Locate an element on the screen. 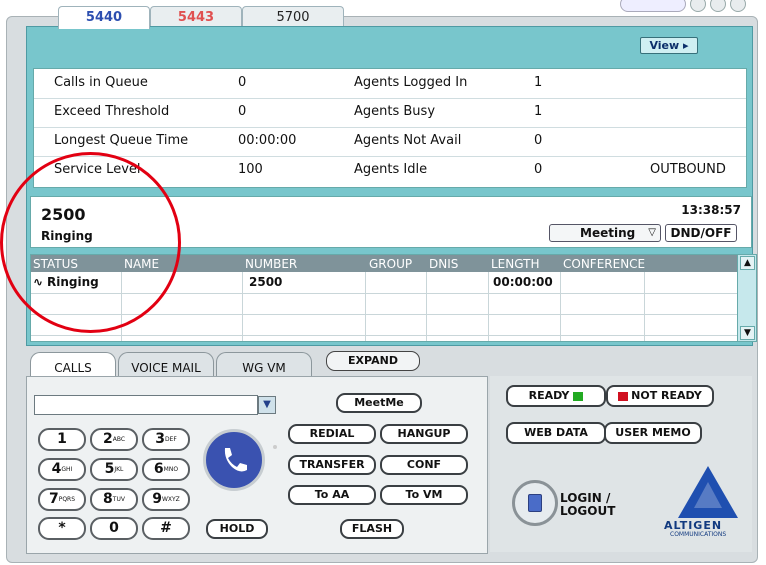 This screenshot has width=766, height=565. phone-icon is located at coordinates (235, 460).